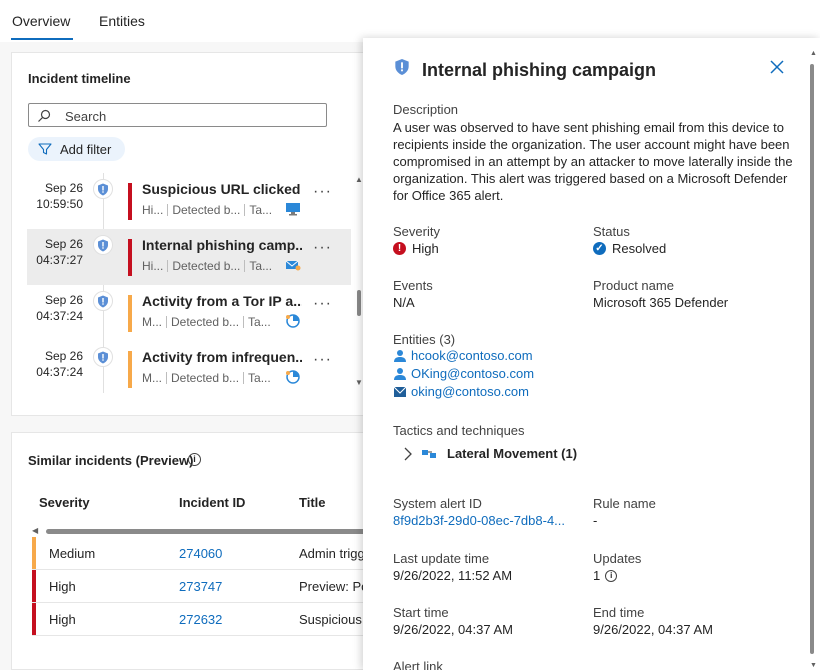 This screenshot has height=670, width=820. What do you see at coordinates (410, 21) in the screenshot?
I see `tab-bar: Overview Entities` at bounding box center [410, 21].